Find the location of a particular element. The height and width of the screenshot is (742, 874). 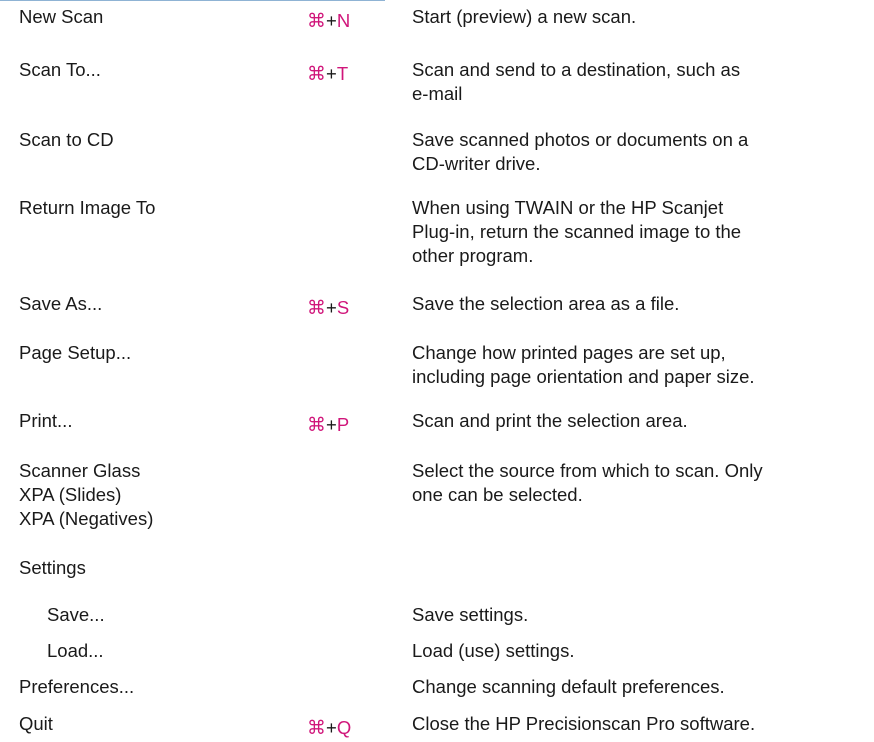

keyboard-shortcut: ⌘+S is located at coordinates (328, 308).